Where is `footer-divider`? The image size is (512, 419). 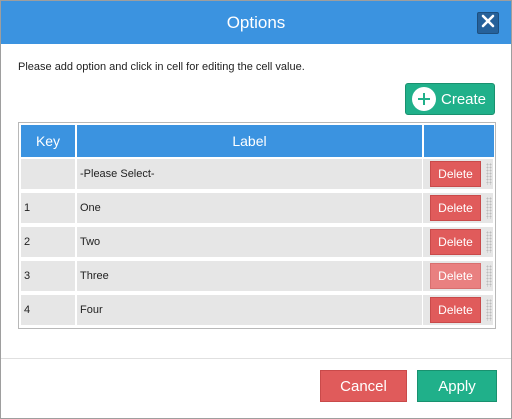
footer-divider is located at coordinates (256, 358).